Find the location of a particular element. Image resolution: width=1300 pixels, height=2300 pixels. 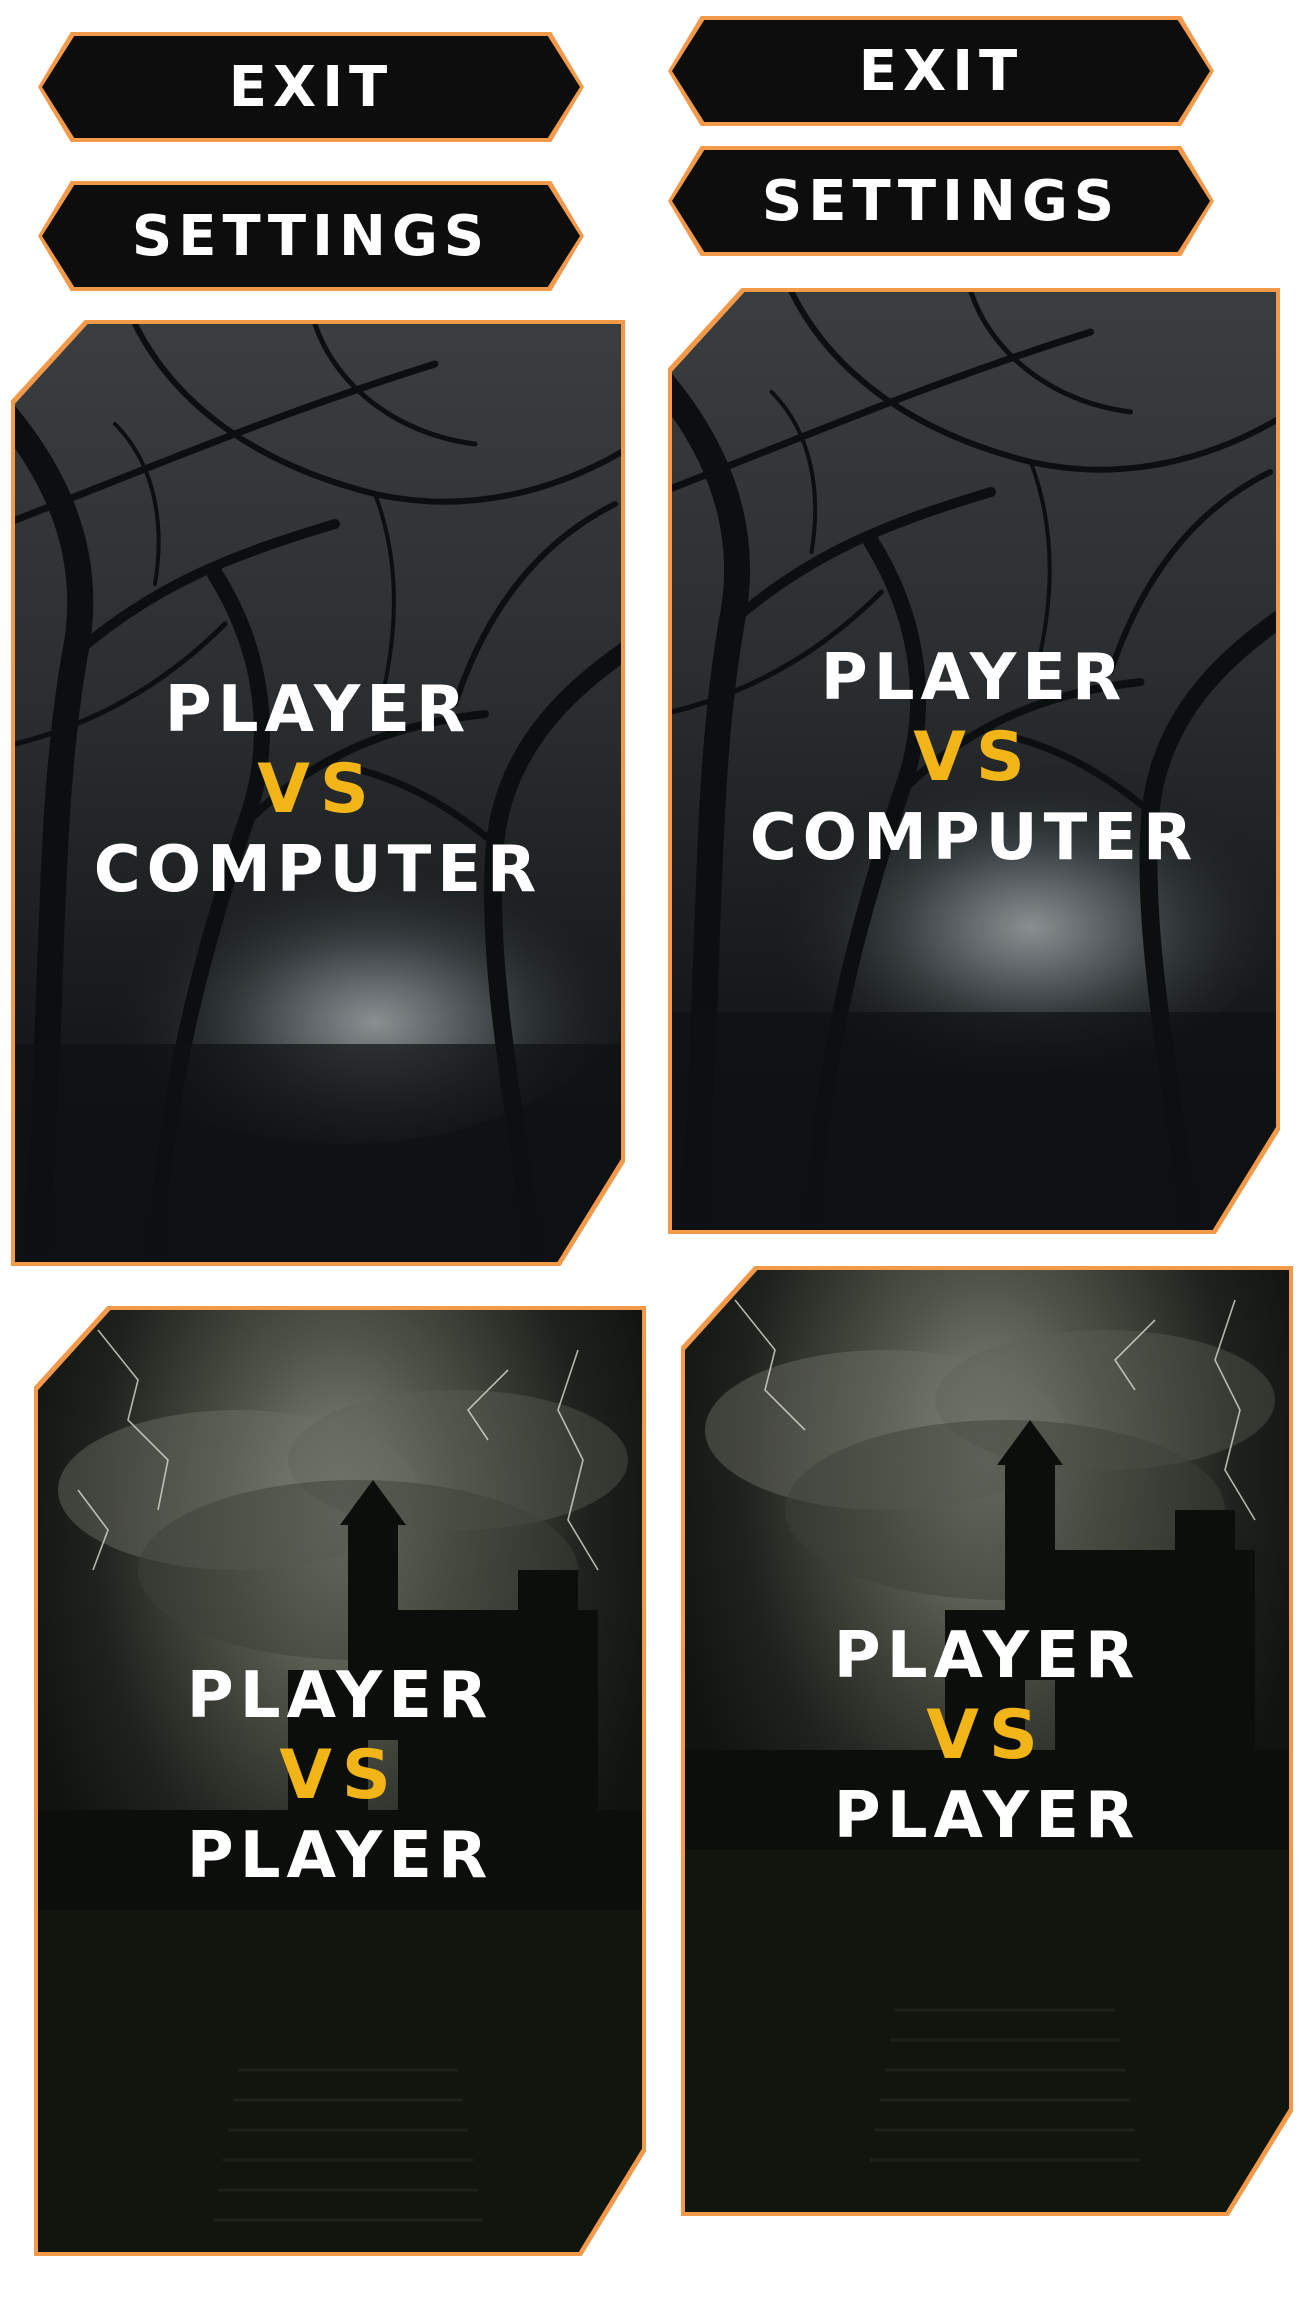

settings-button-right: SETTINGS is located at coordinates (941, 201).